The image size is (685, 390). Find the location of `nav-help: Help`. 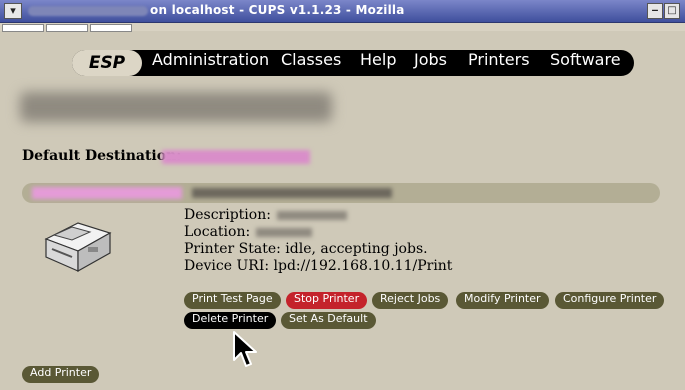

nav-help: Help is located at coordinates (378, 63).